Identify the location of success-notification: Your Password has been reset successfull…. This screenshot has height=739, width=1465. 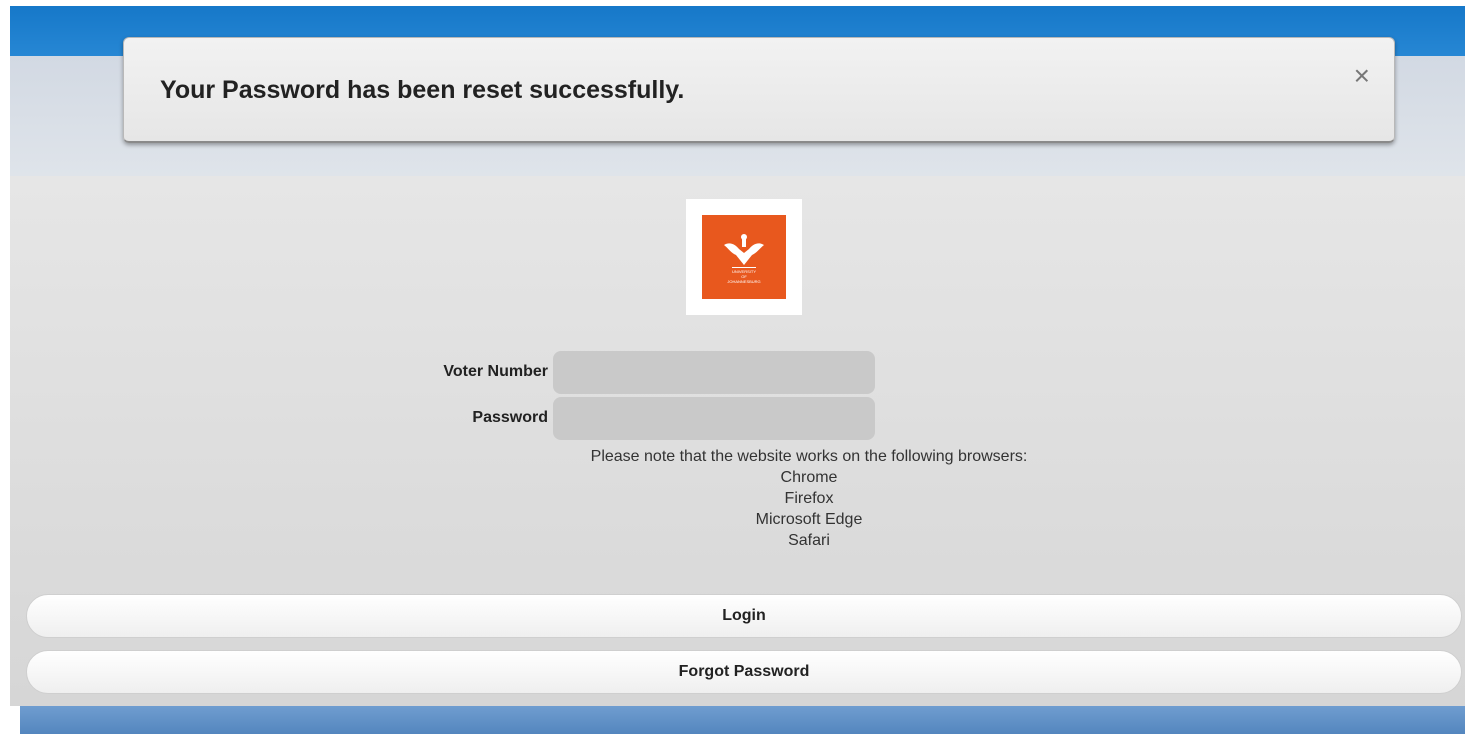
(759, 90).